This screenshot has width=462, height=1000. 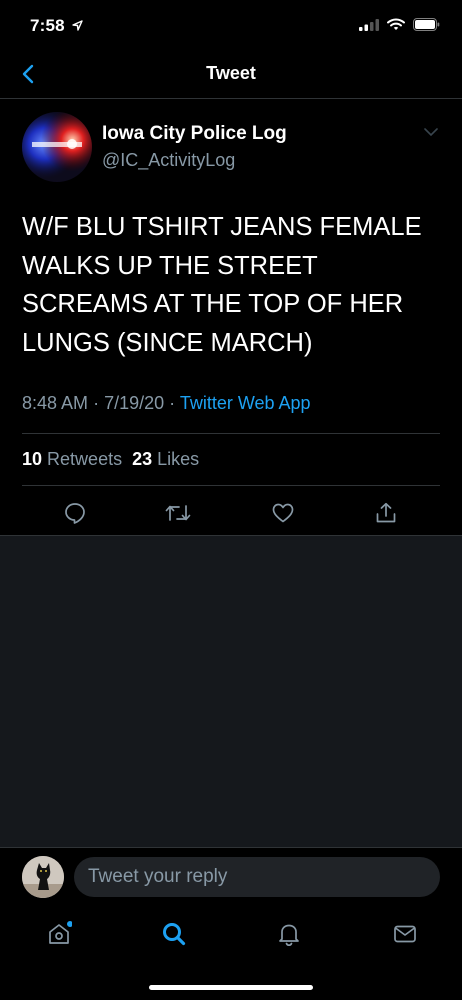 What do you see at coordinates (178, 459) in the screenshot?
I see `like-label: Likes` at bounding box center [178, 459].